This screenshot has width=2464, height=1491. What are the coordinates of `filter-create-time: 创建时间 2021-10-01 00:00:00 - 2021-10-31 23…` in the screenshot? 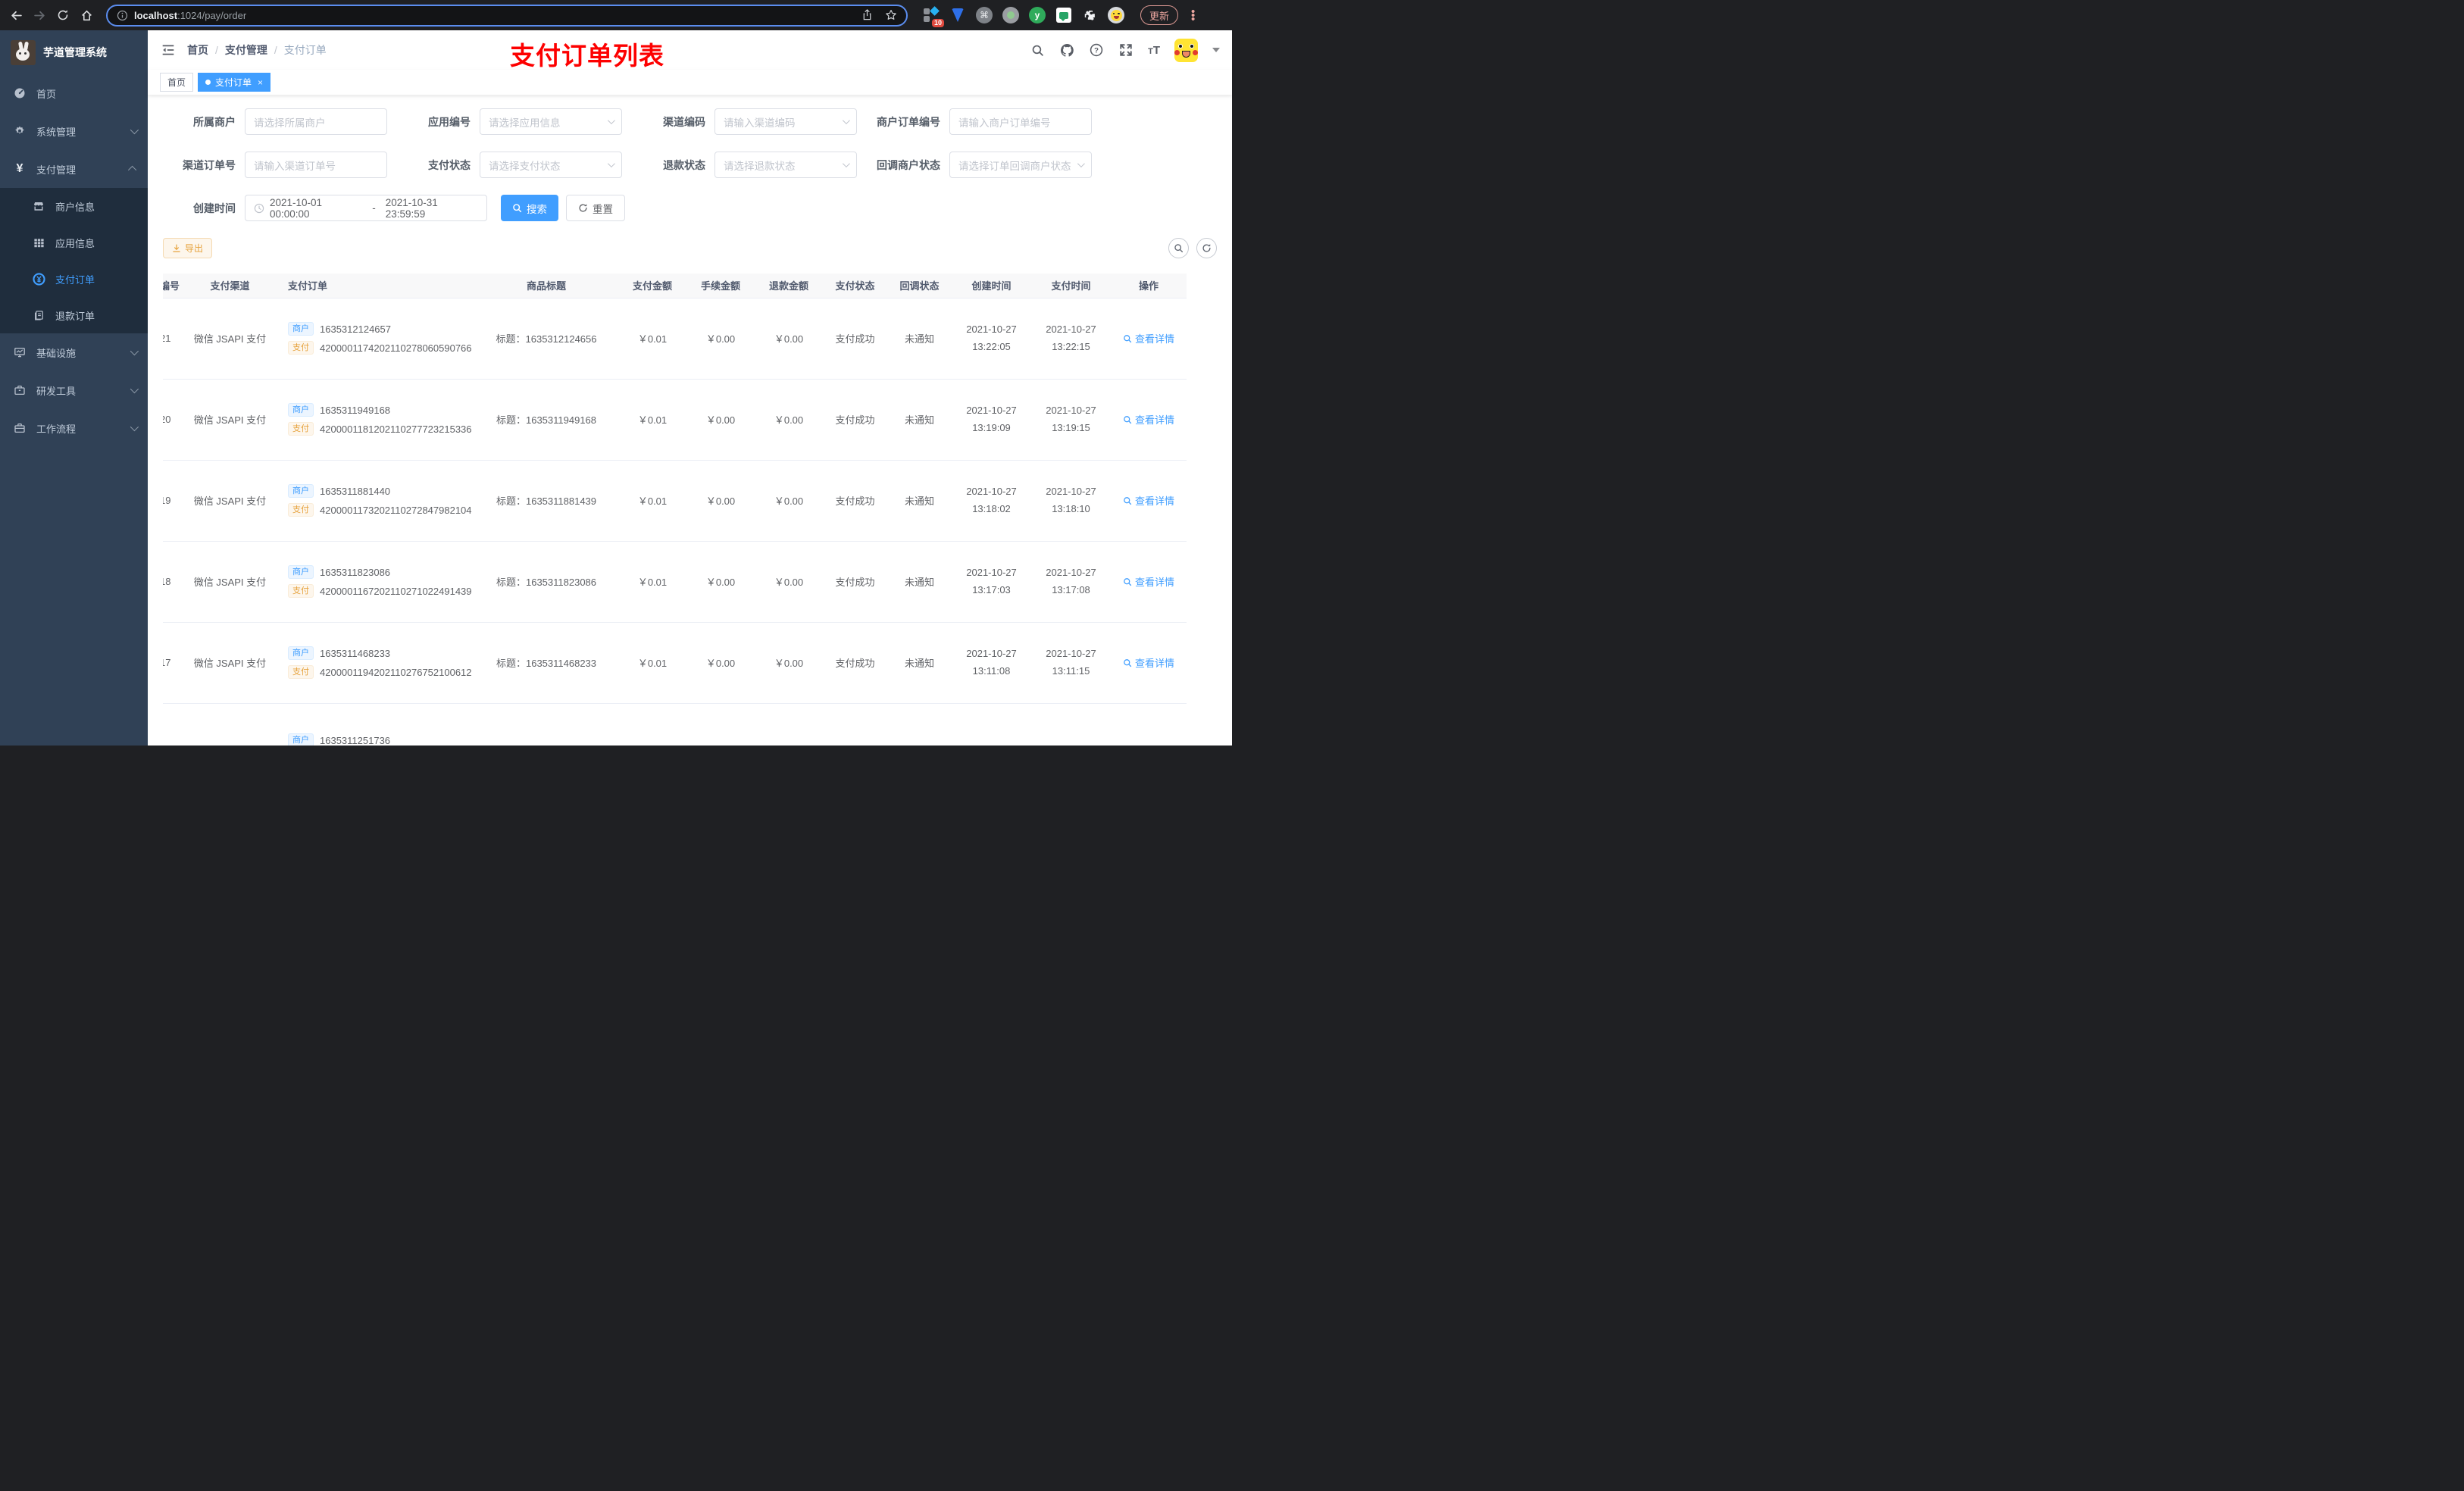 It's located at (325, 208).